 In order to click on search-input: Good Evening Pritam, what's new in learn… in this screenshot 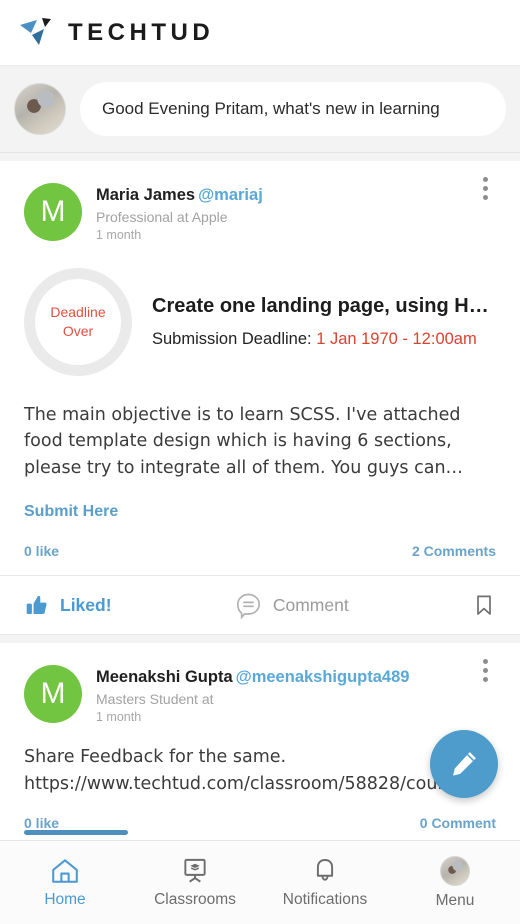, I will do `click(293, 109)`.